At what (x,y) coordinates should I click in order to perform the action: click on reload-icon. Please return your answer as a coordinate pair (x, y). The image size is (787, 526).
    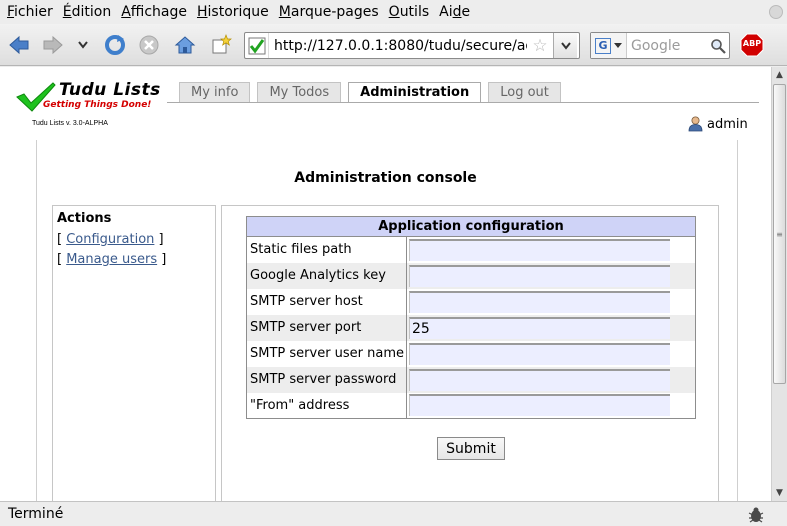
    Looking at the image, I should click on (115, 45).